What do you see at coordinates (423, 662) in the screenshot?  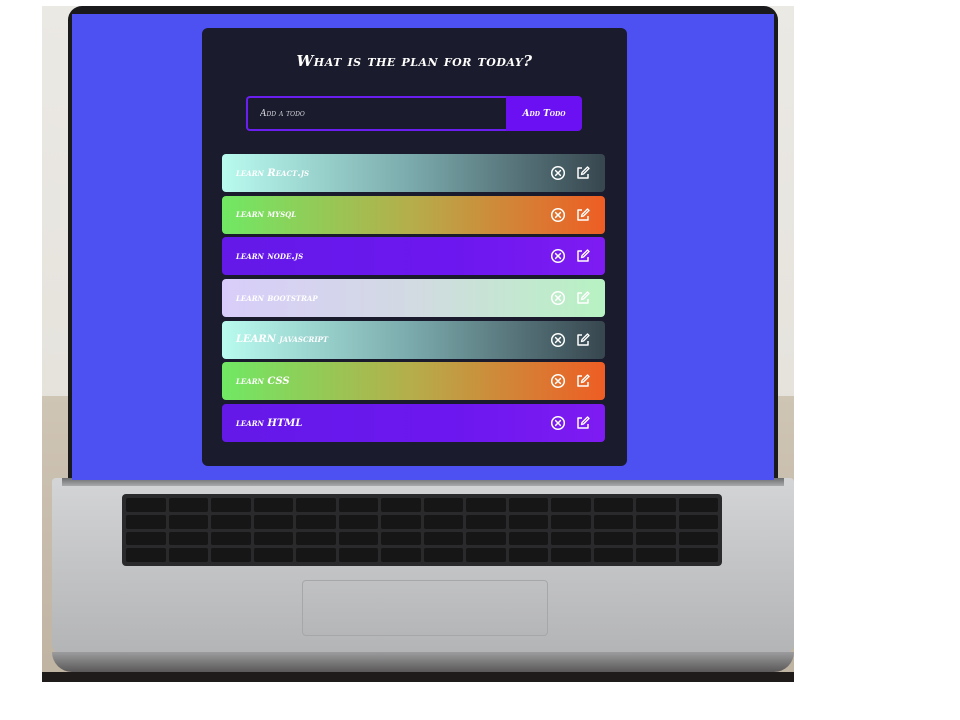 I see `laptop-base-edge` at bounding box center [423, 662].